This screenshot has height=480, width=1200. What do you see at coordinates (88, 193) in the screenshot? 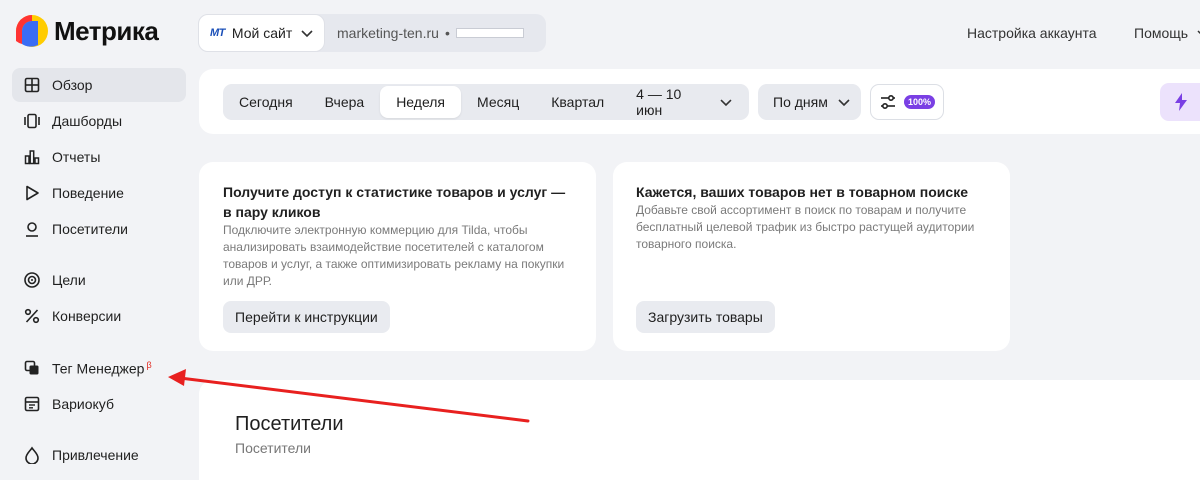
I see `sidebar-item-label: Поведение` at bounding box center [88, 193].